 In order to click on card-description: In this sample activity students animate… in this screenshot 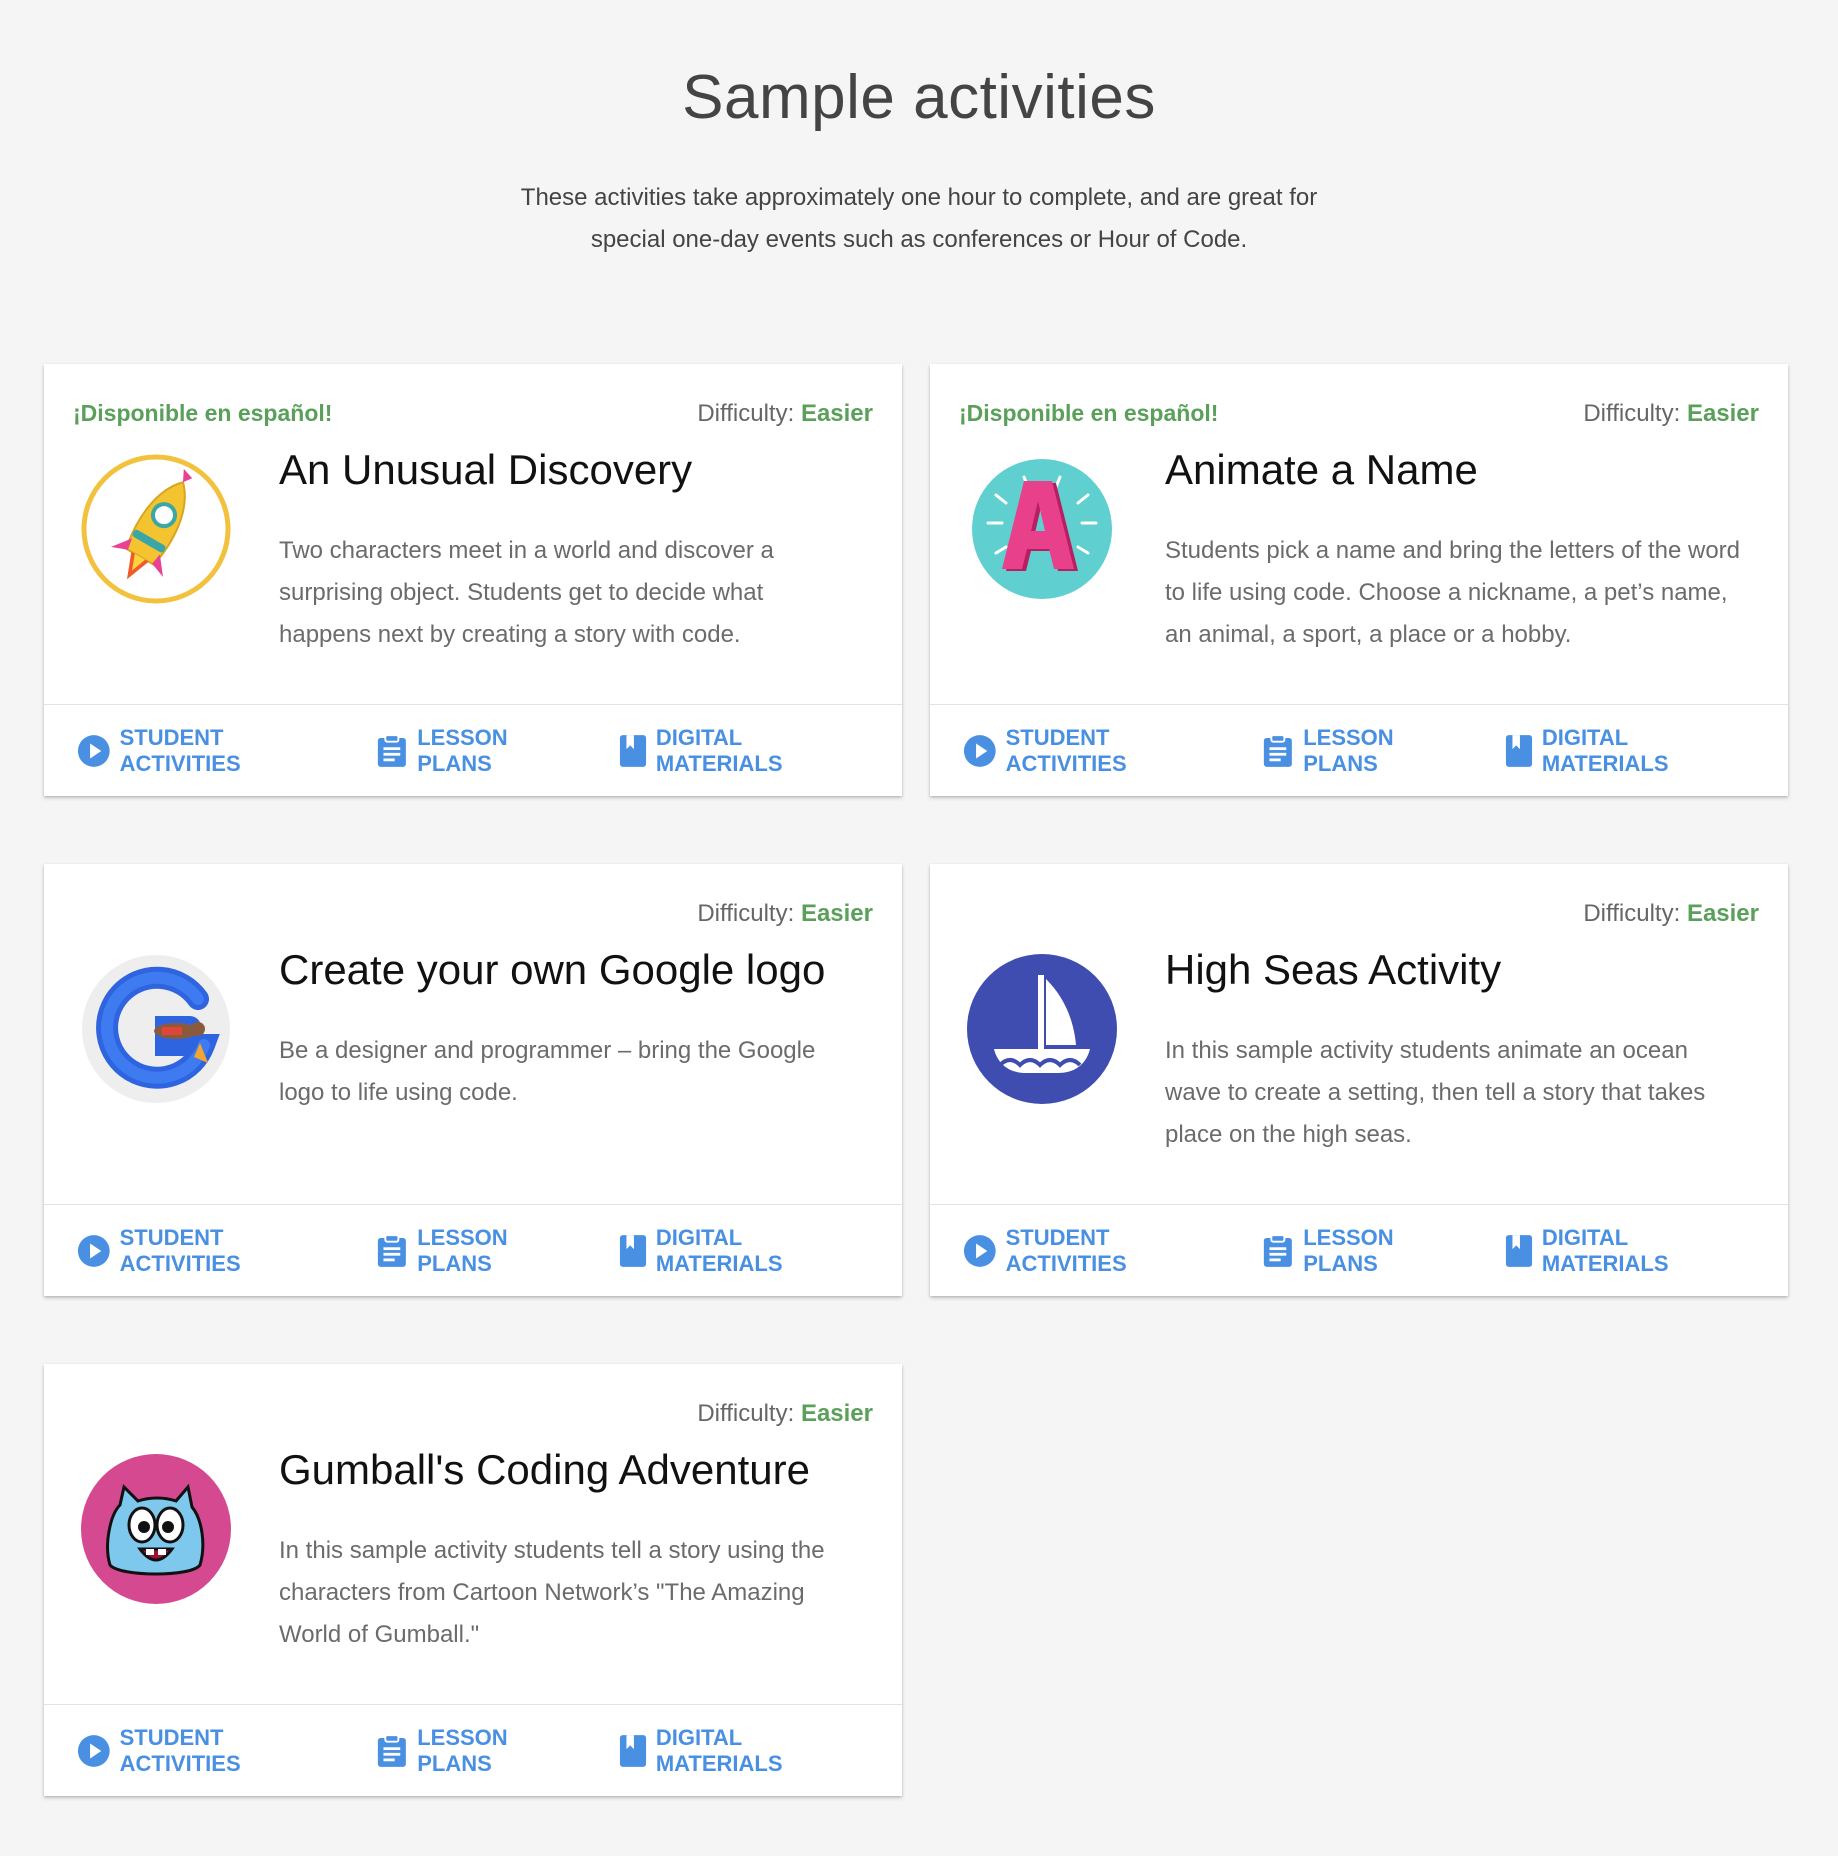, I will do `click(1435, 1092)`.